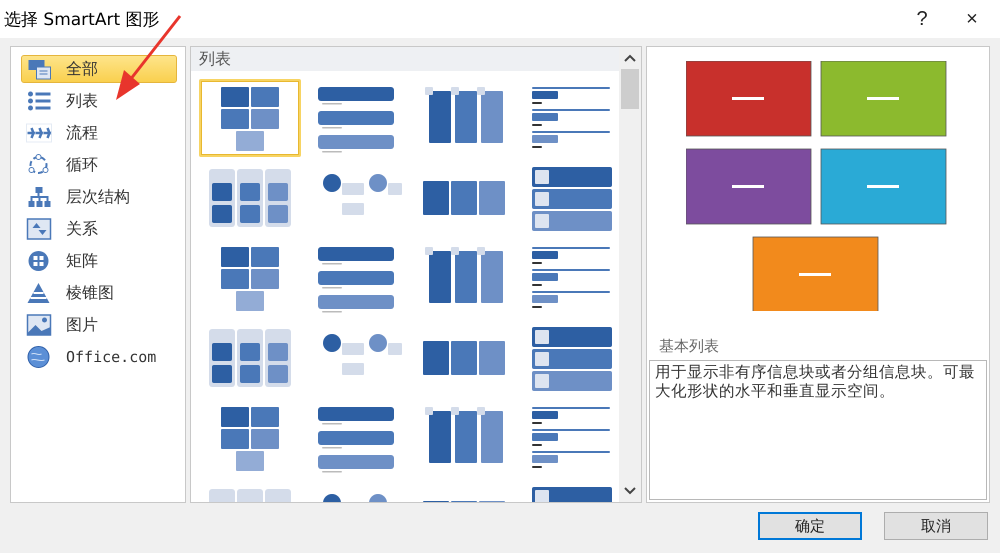 The image size is (1000, 553). What do you see at coordinates (39, 101) in the screenshot?
I see `list-icon` at bounding box center [39, 101].